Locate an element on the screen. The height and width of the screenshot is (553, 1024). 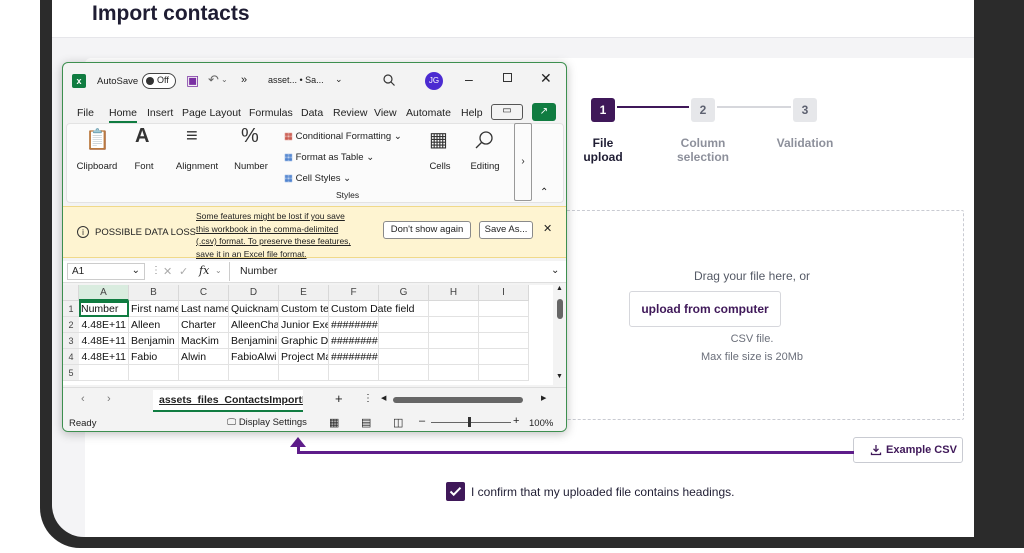
close-icon: ✕ is located at coordinates (546, 78).